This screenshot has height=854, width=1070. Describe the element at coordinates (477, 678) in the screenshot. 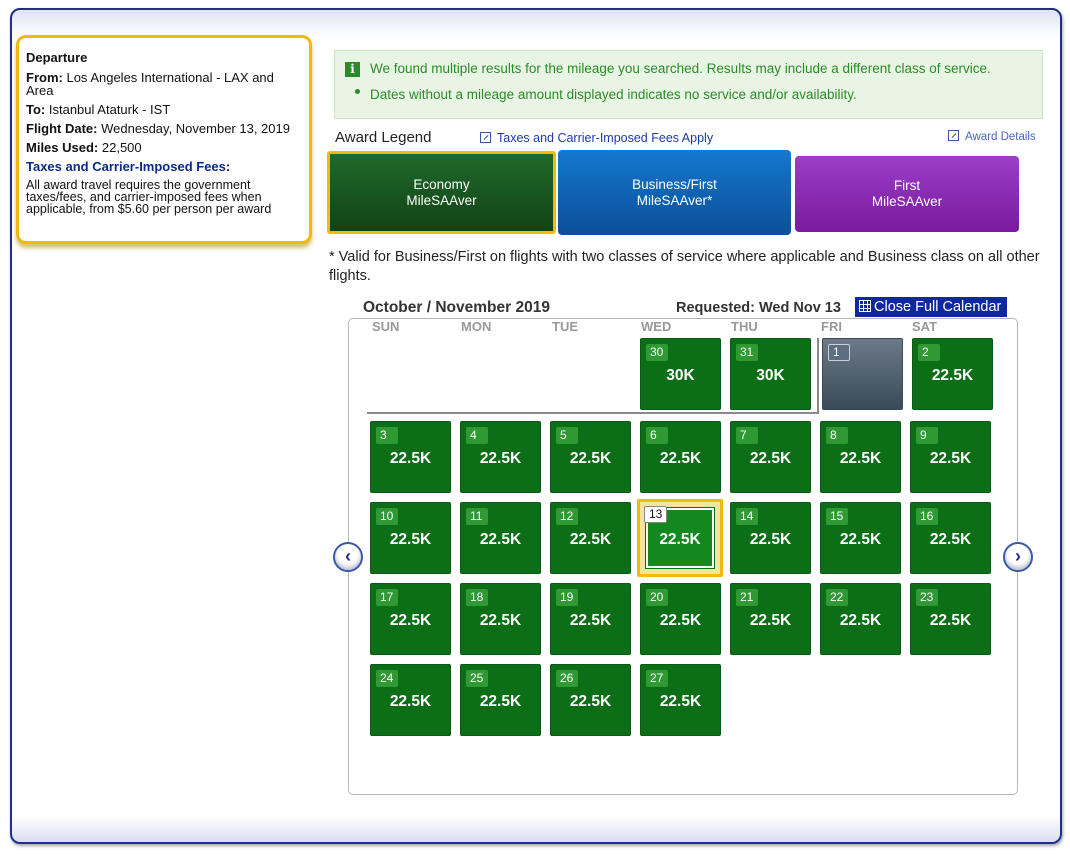

I see `day-number: 25` at that location.